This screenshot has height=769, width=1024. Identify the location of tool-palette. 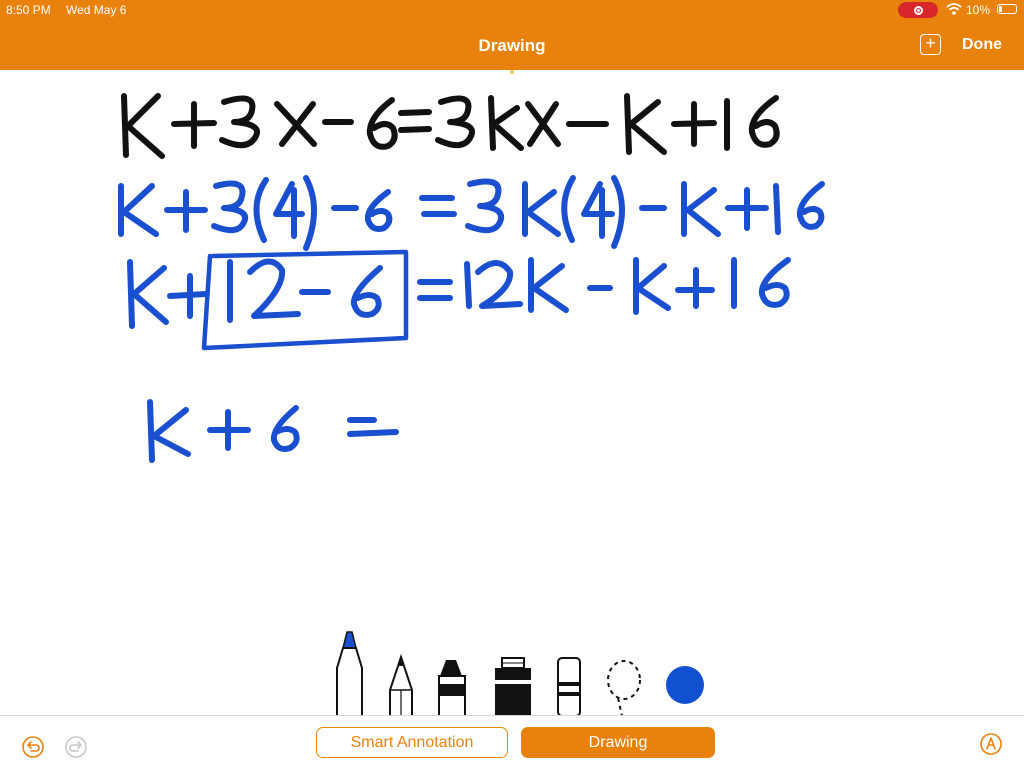
(520, 673).